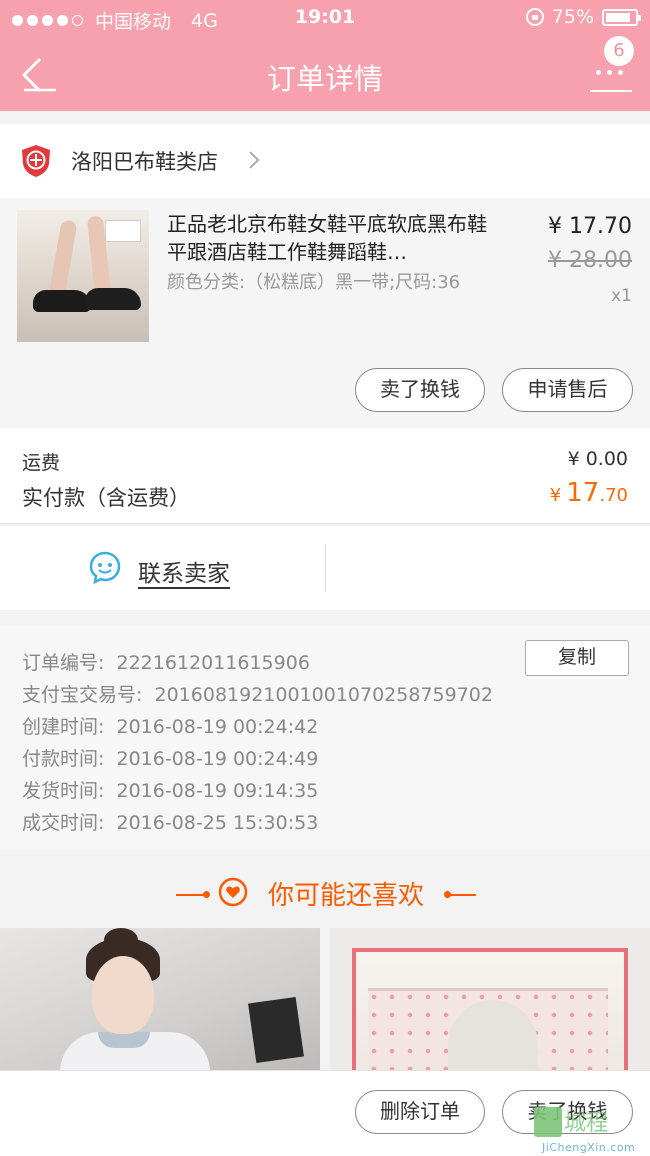  I want to click on recommend-header: 你可能还喜欢, so click(325, 890).